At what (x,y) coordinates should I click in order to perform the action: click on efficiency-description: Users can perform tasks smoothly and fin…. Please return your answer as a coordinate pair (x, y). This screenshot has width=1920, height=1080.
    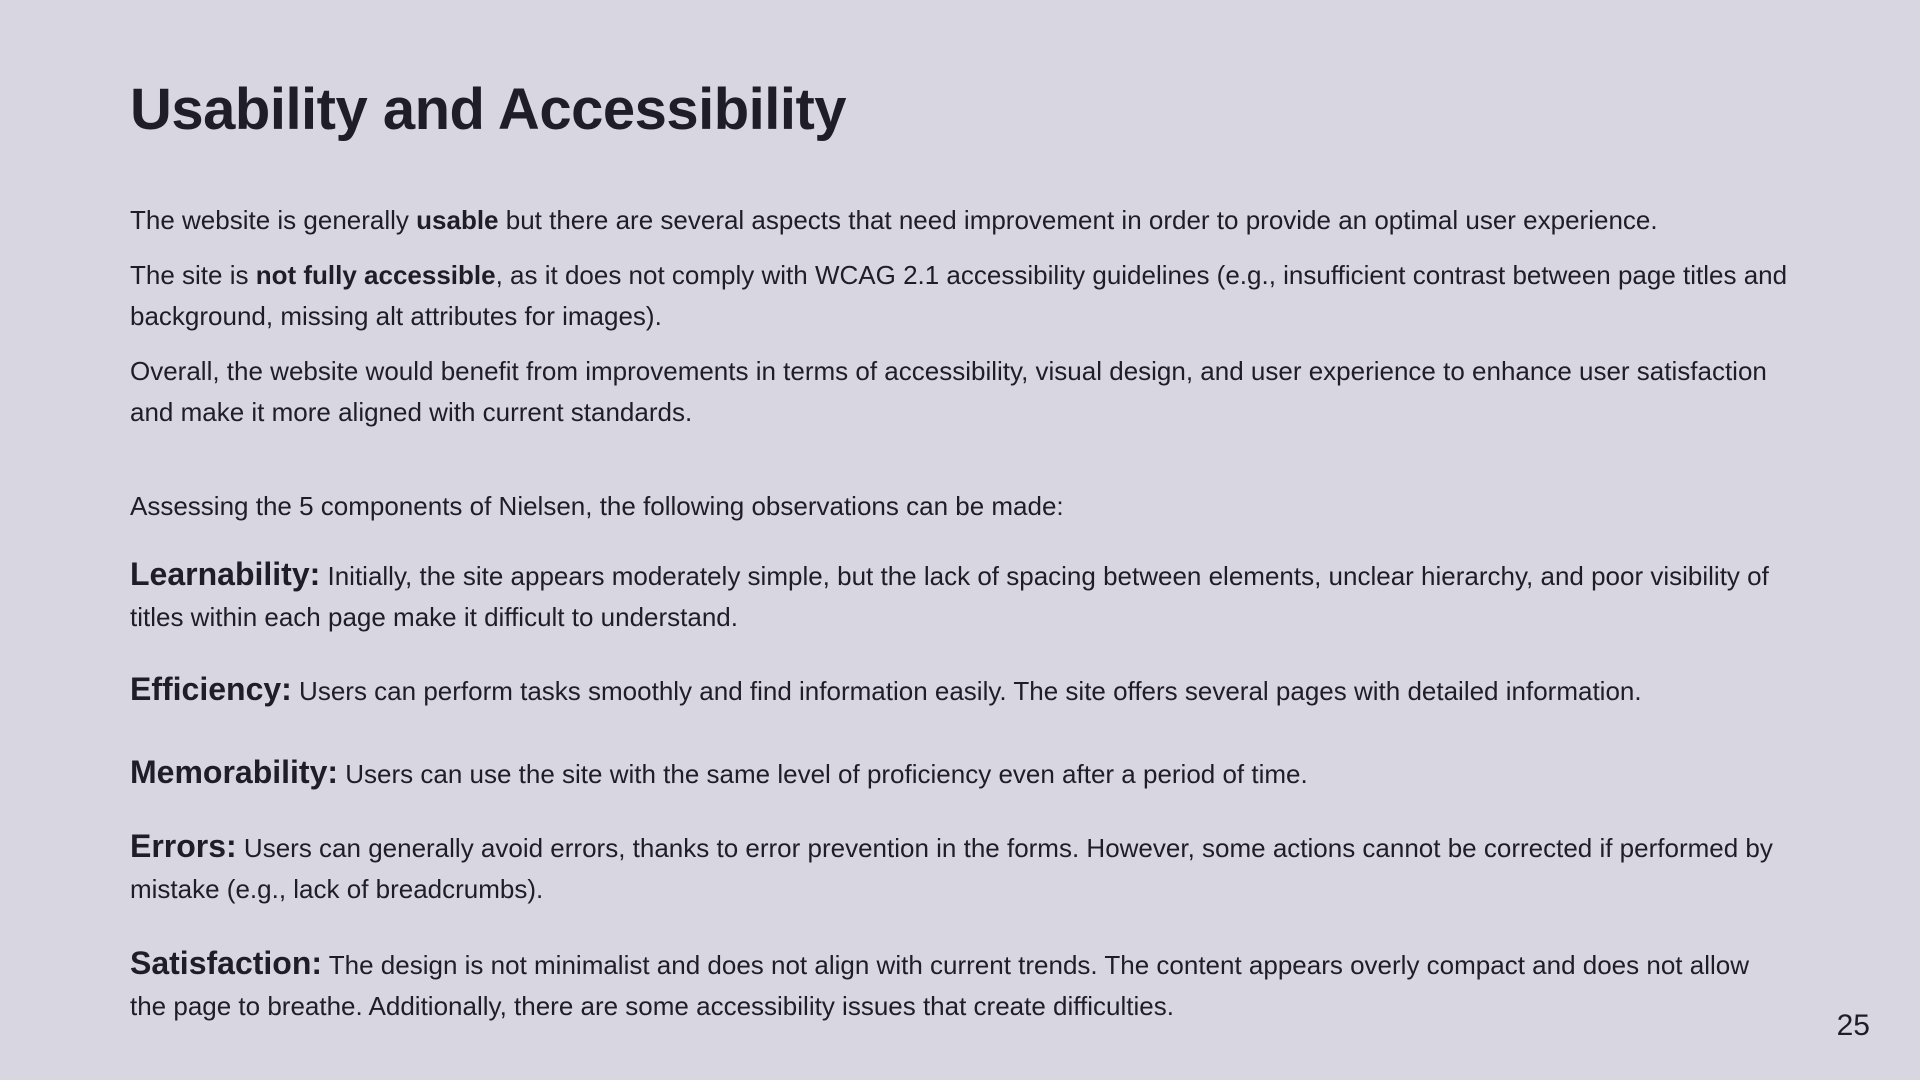
    Looking at the image, I should click on (966, 691).